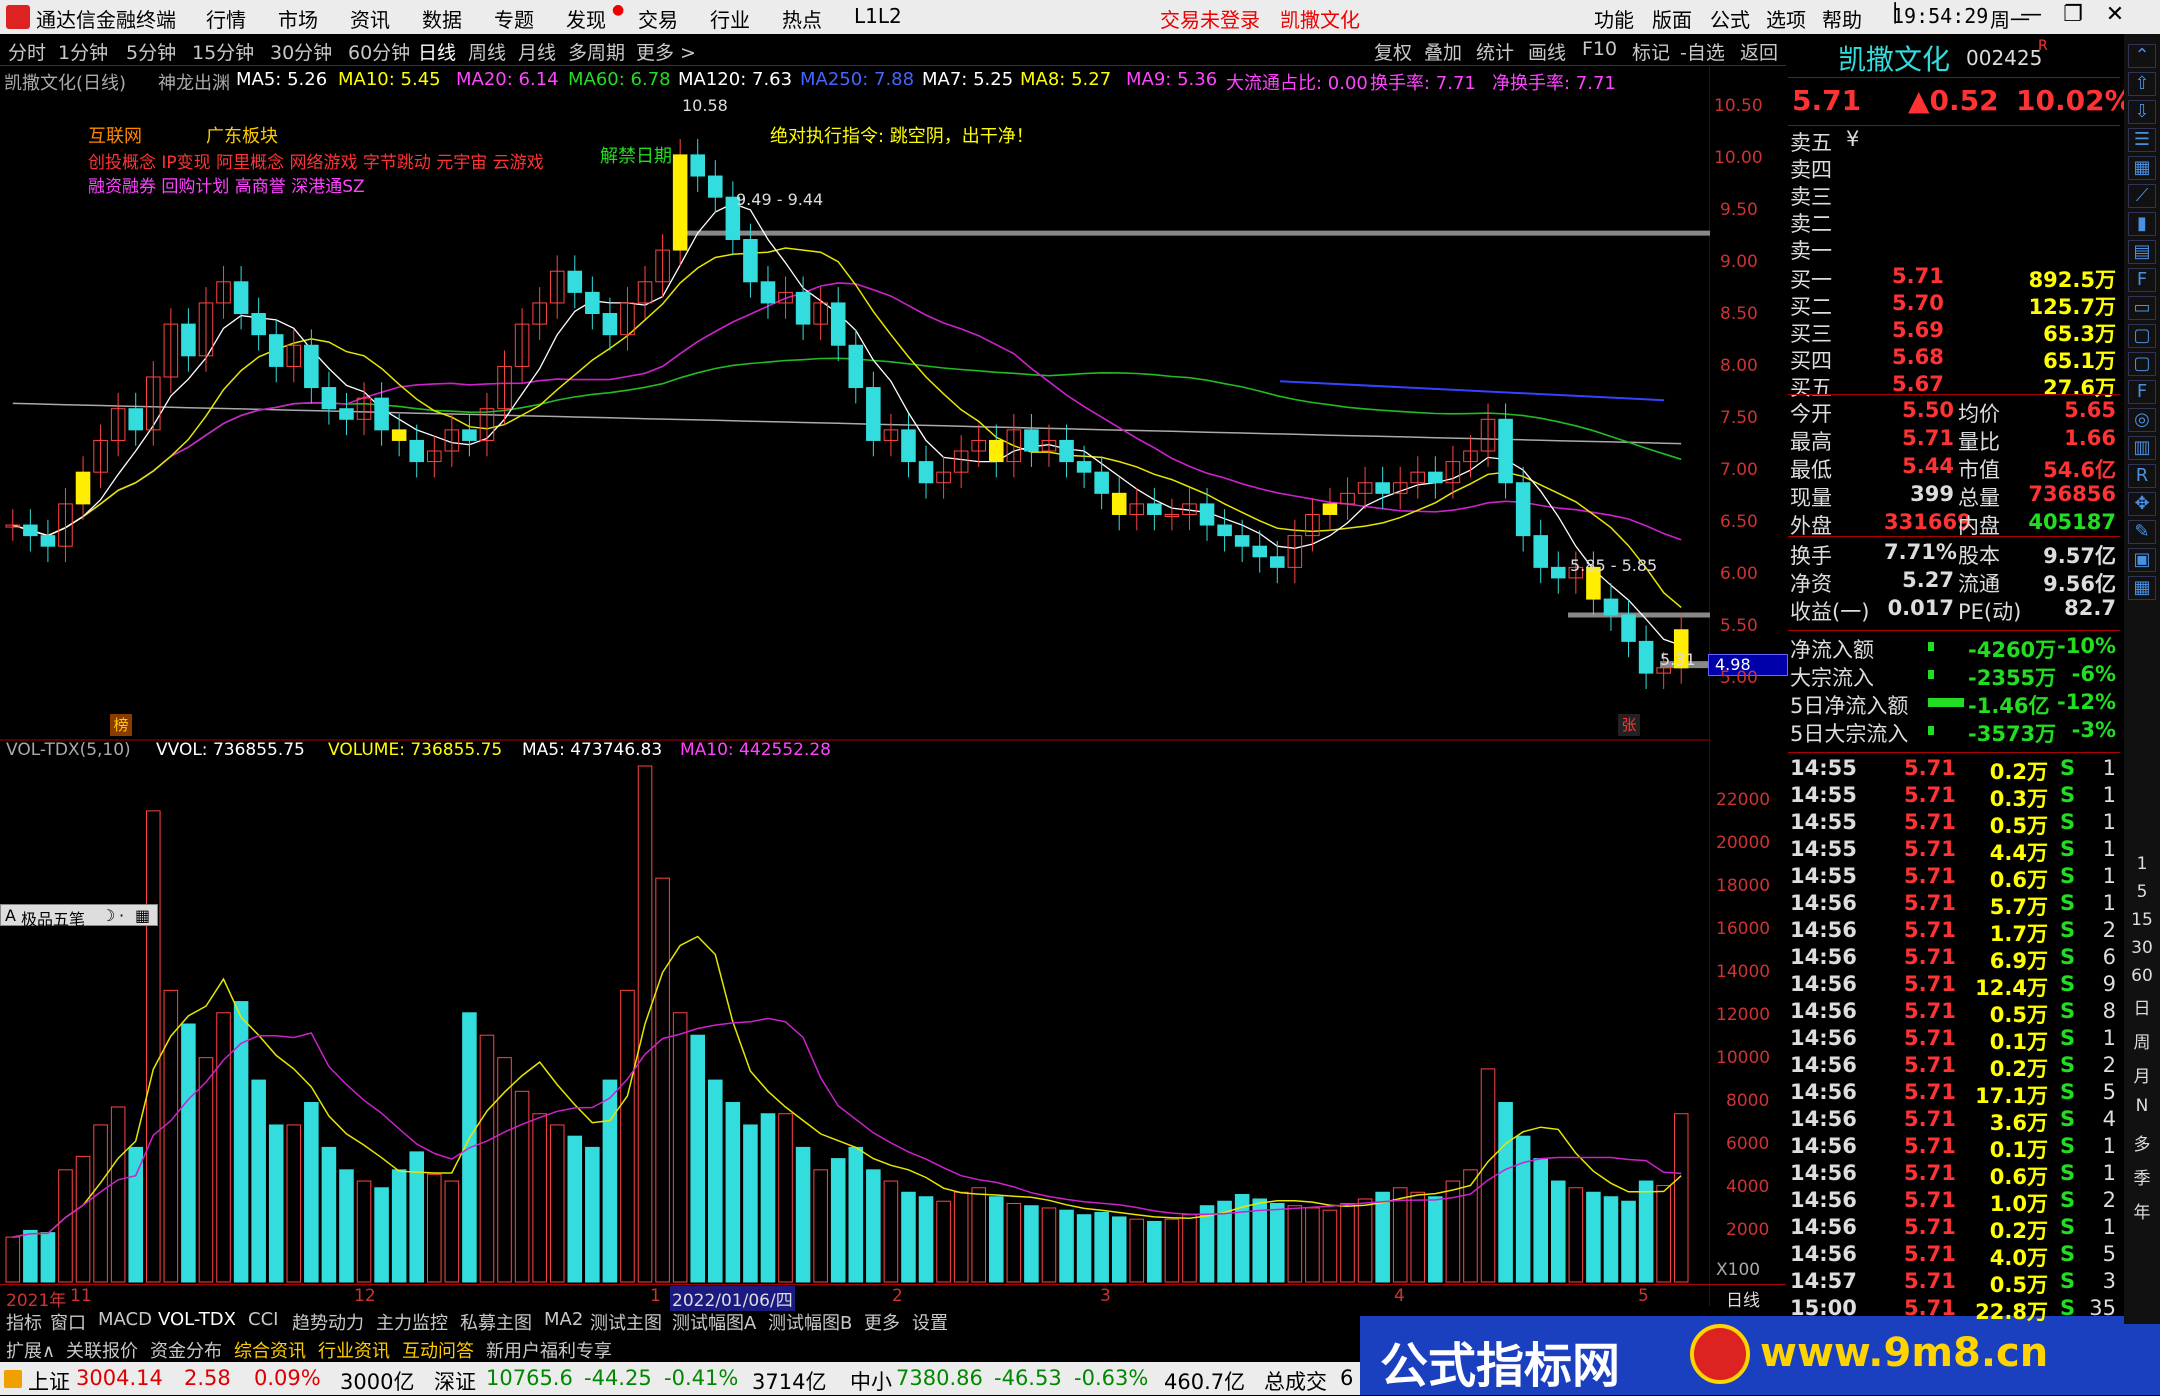 The height and width of the screenshot is (1396, 2160). Describe the element at coordinates (379, 51) in the screenshot. I see `period-60min: 60分钟` at that location.